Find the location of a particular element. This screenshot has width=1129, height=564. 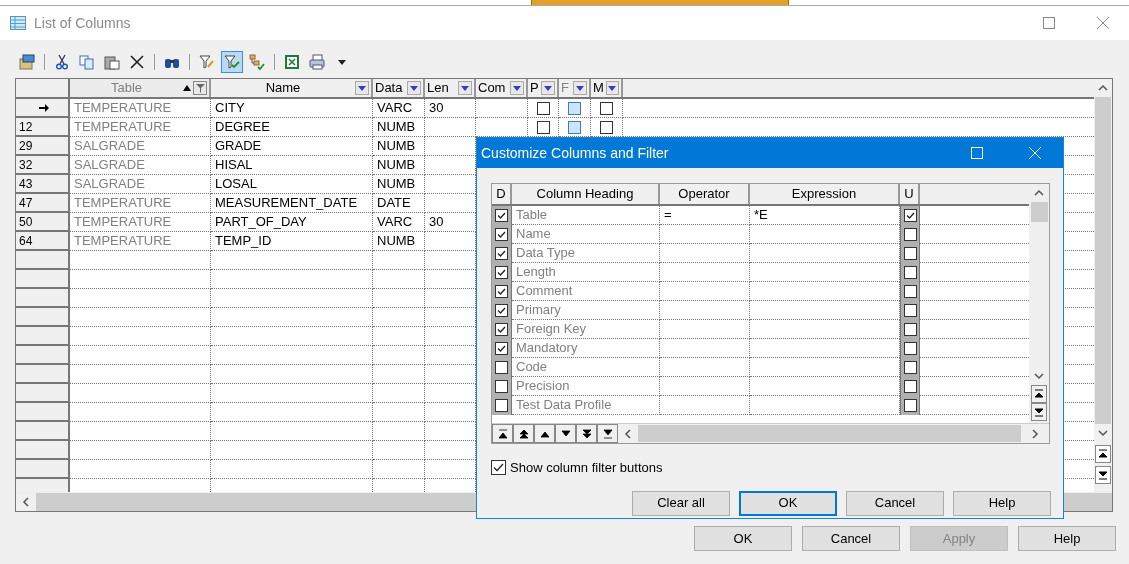

column-header: Com is located at coordinates (492, 88).